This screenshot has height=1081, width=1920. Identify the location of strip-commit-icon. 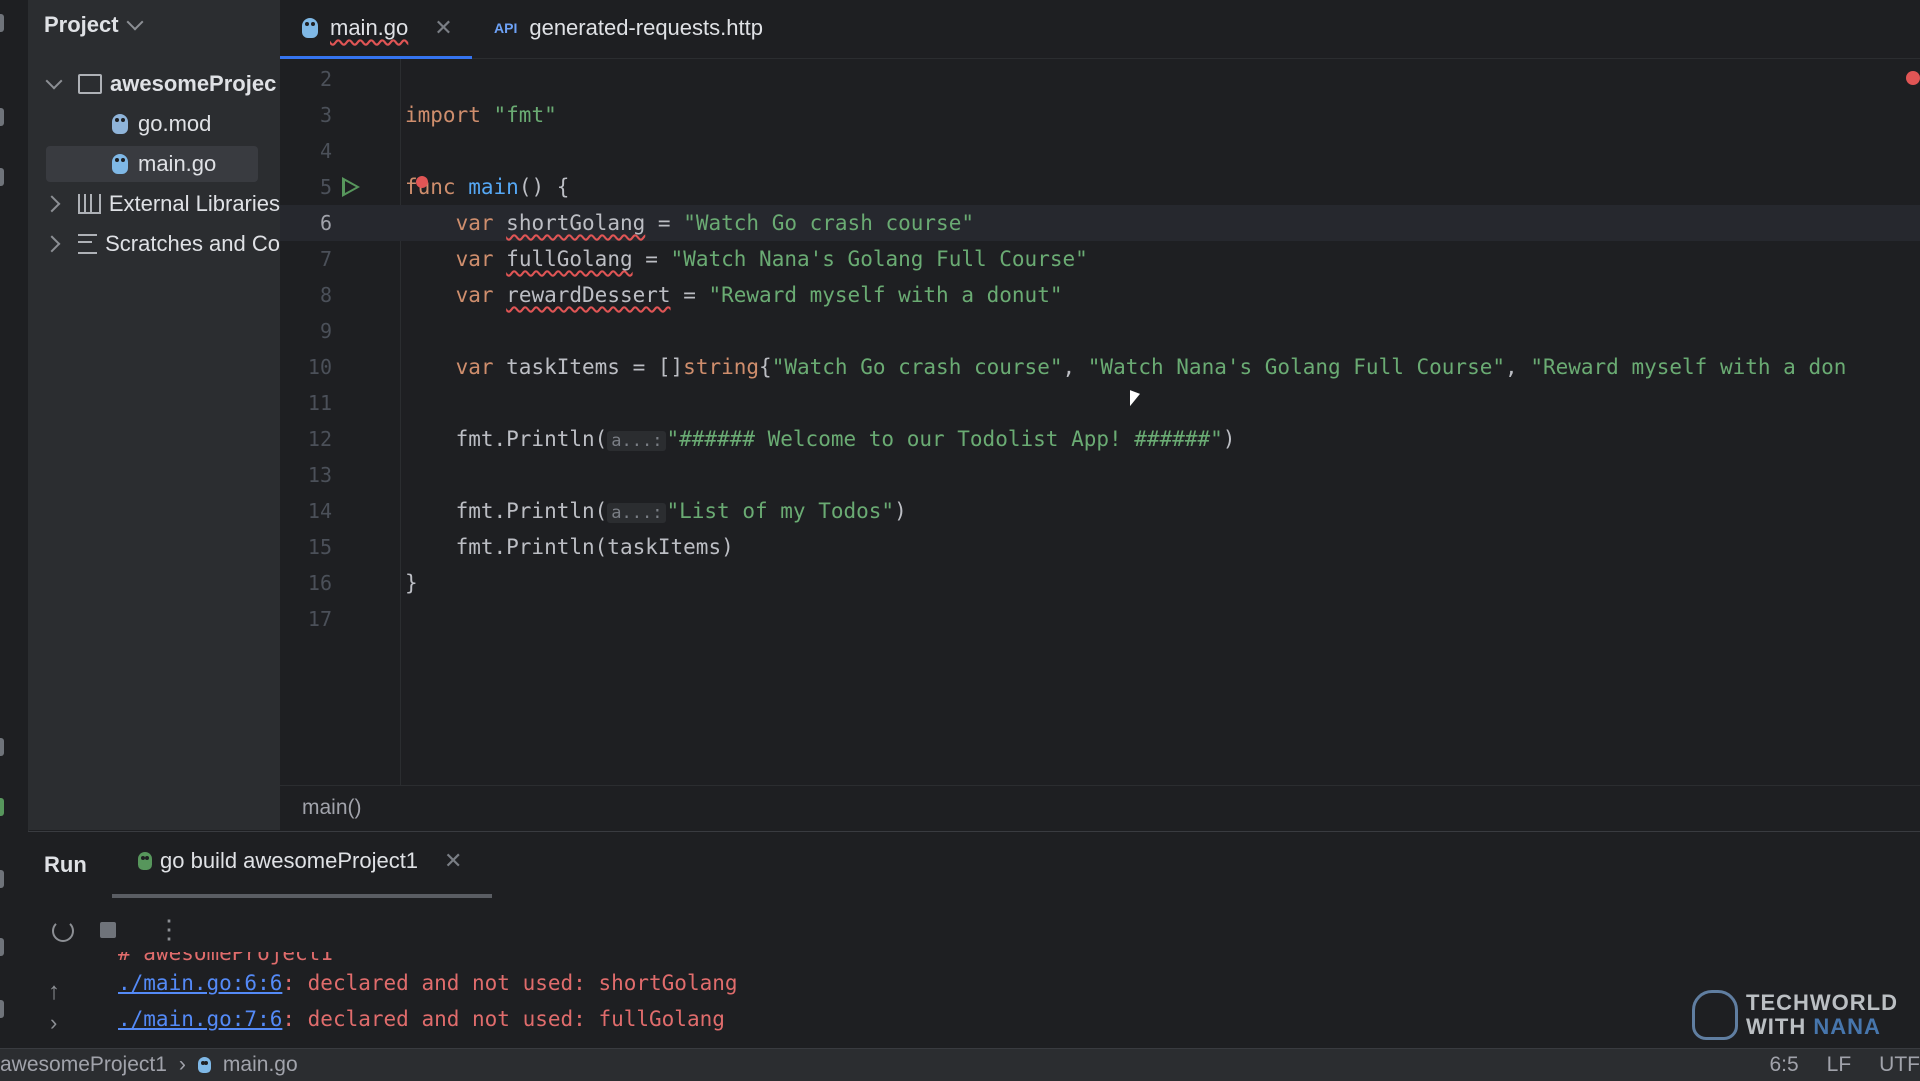
(2, 117).